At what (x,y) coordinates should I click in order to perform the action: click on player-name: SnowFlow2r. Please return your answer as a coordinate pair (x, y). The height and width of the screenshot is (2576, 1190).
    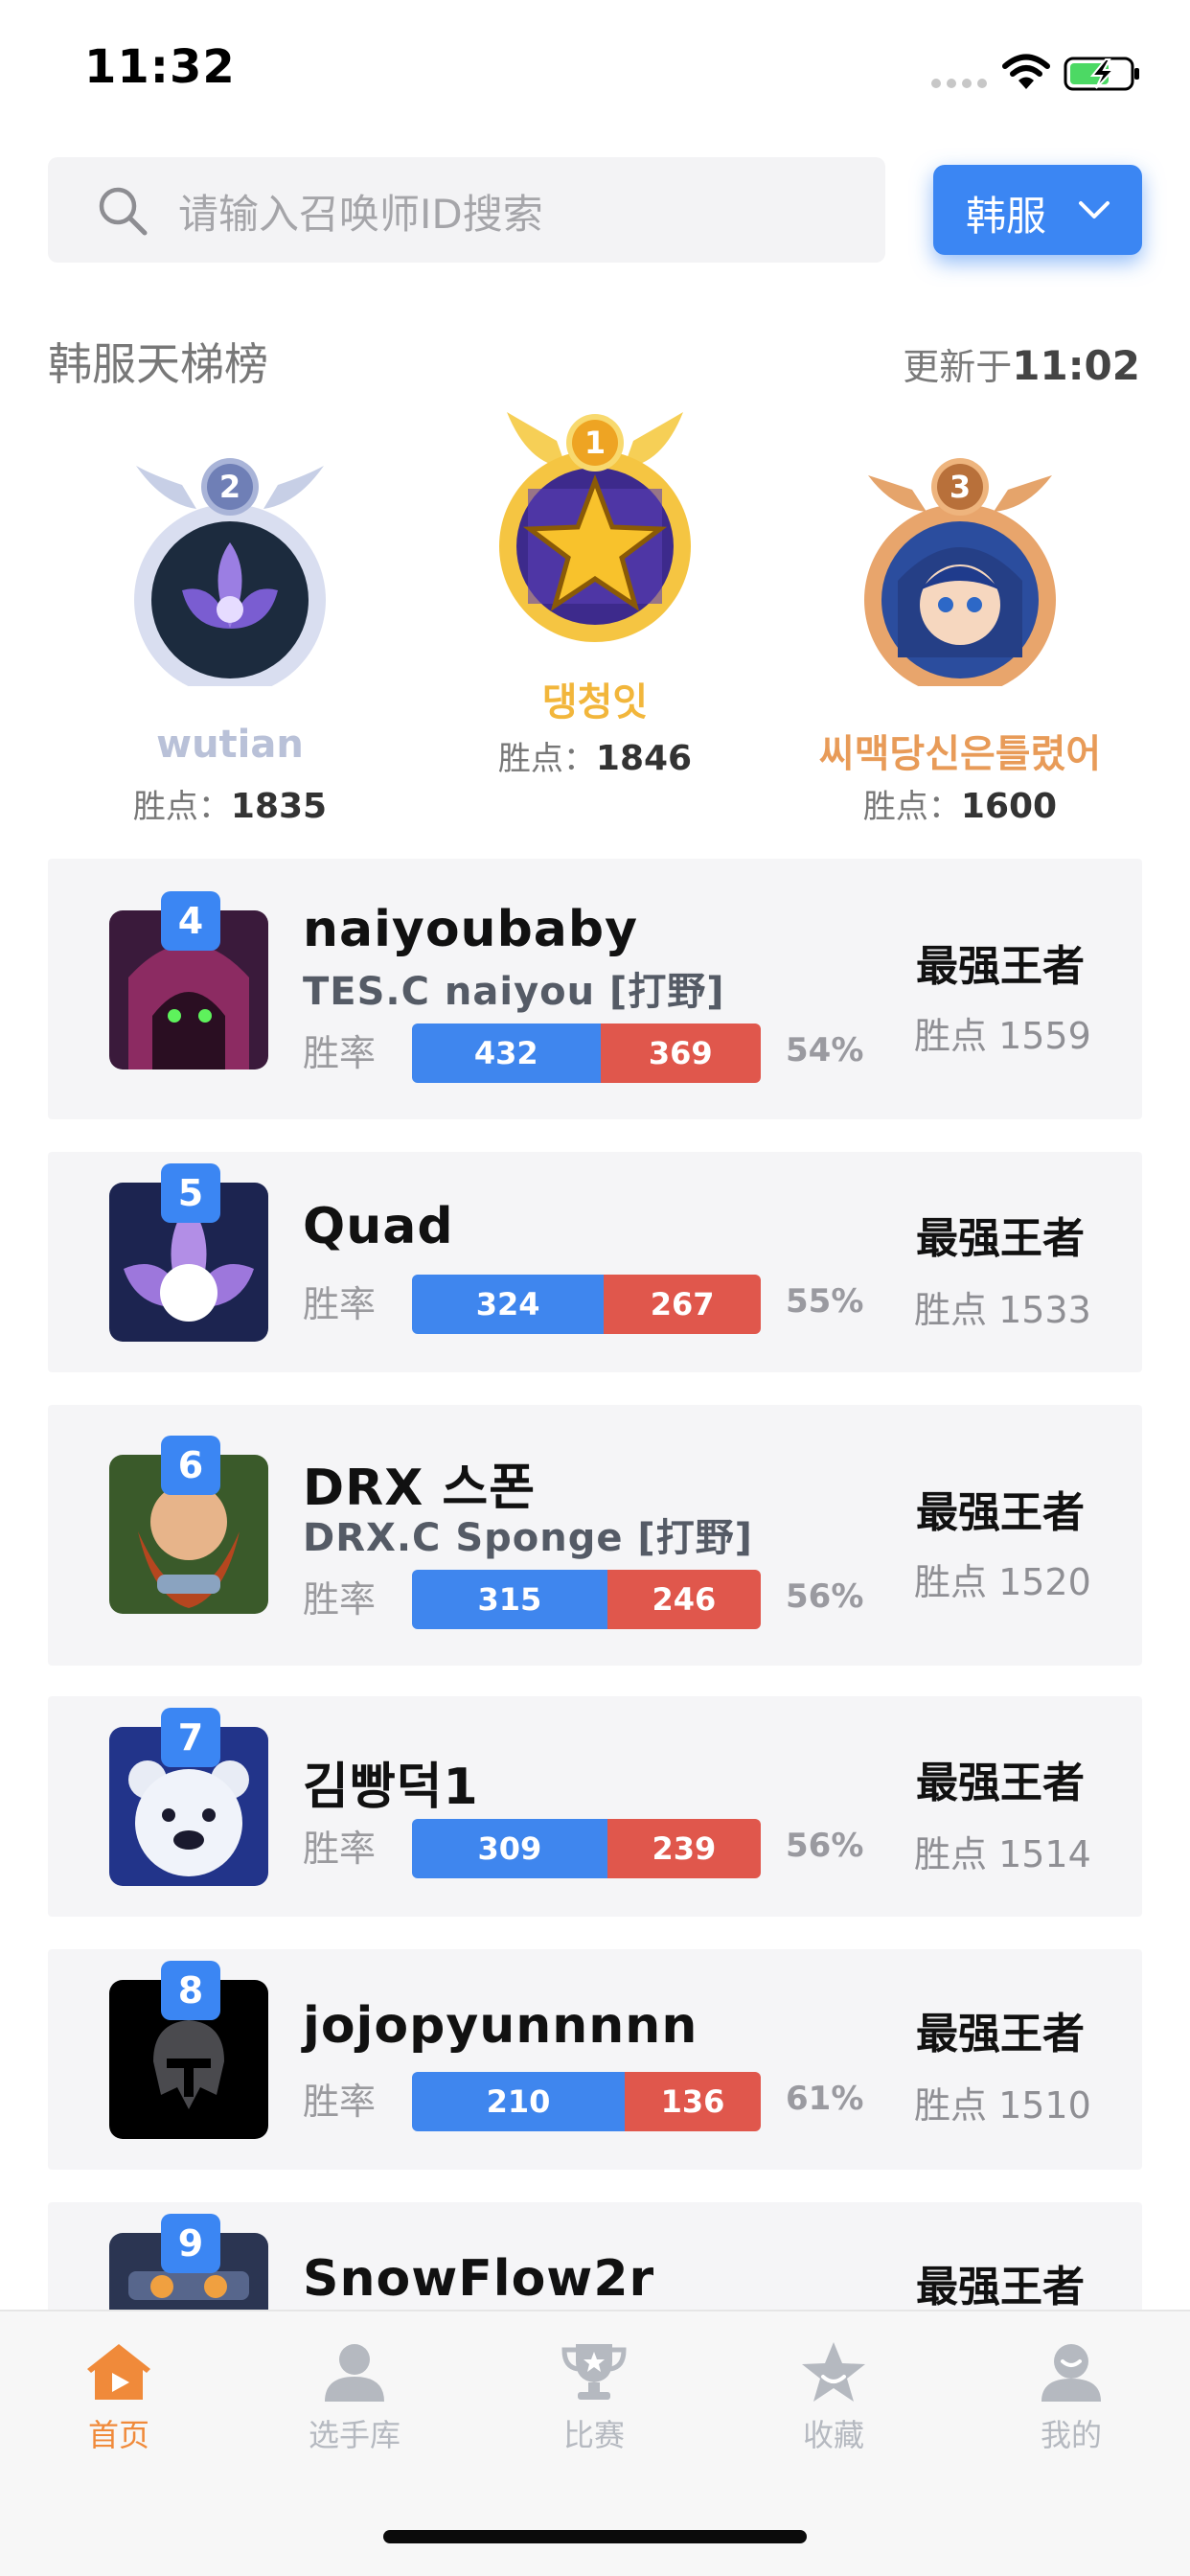
    Looking at the image, I should click on (479, 2279).